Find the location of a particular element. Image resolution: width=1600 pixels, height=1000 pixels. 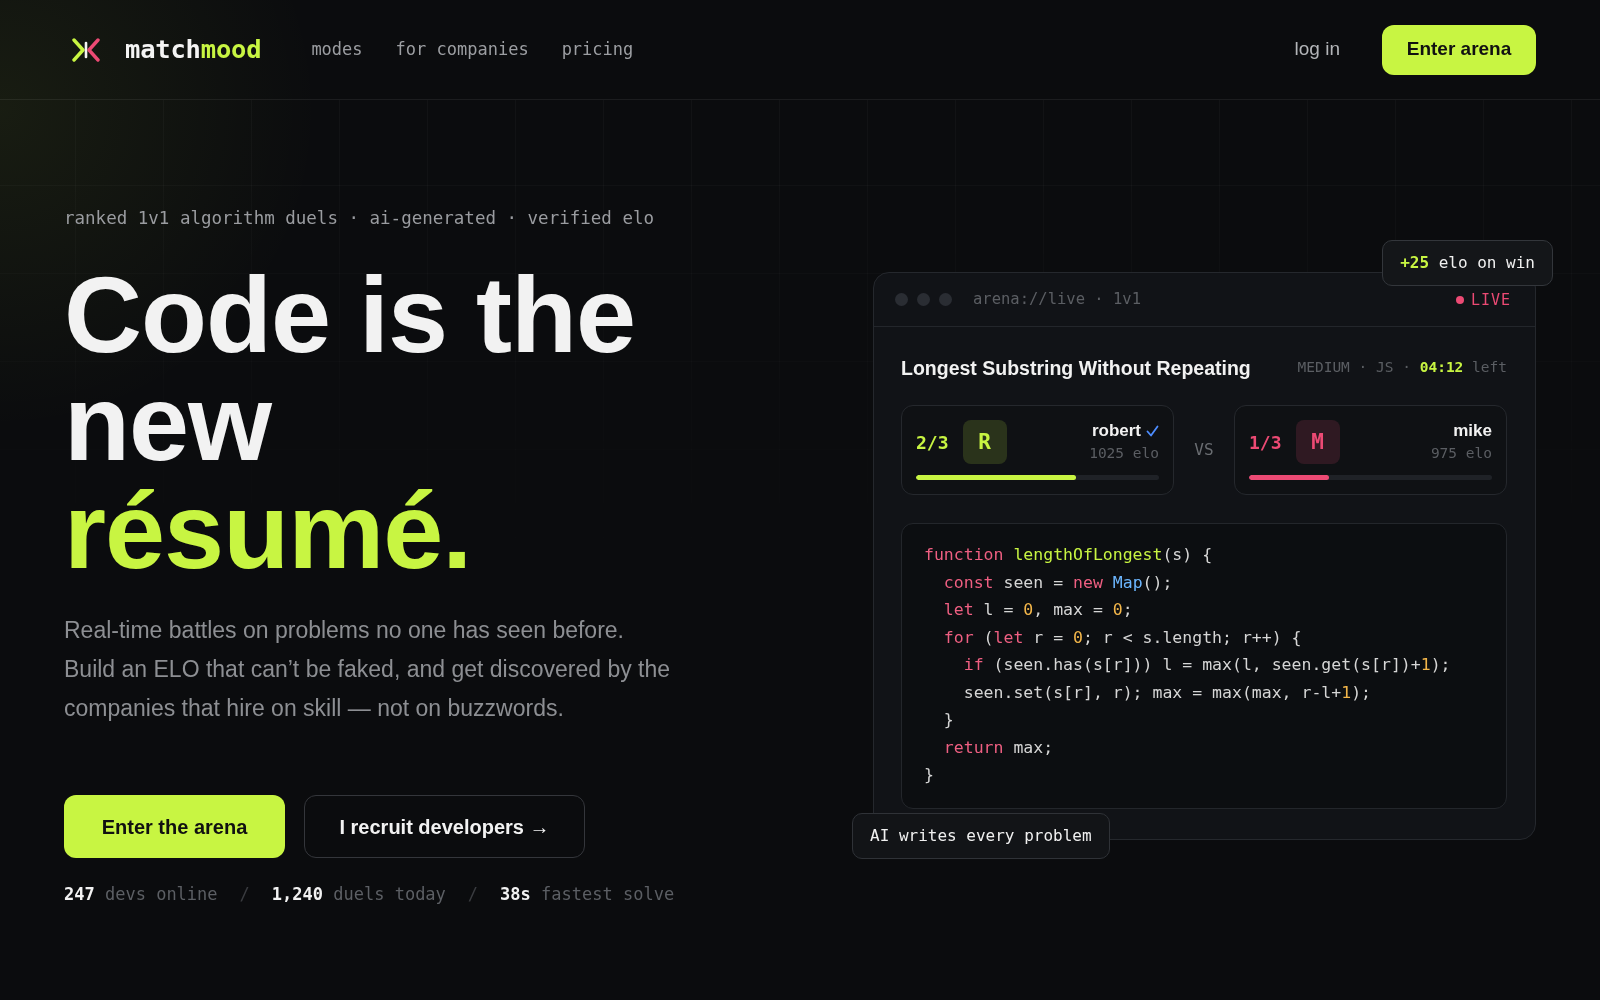

code-line: seen.set(s[r], r); max = max(max, r-l+1); is located at coordinates (1167, 692).